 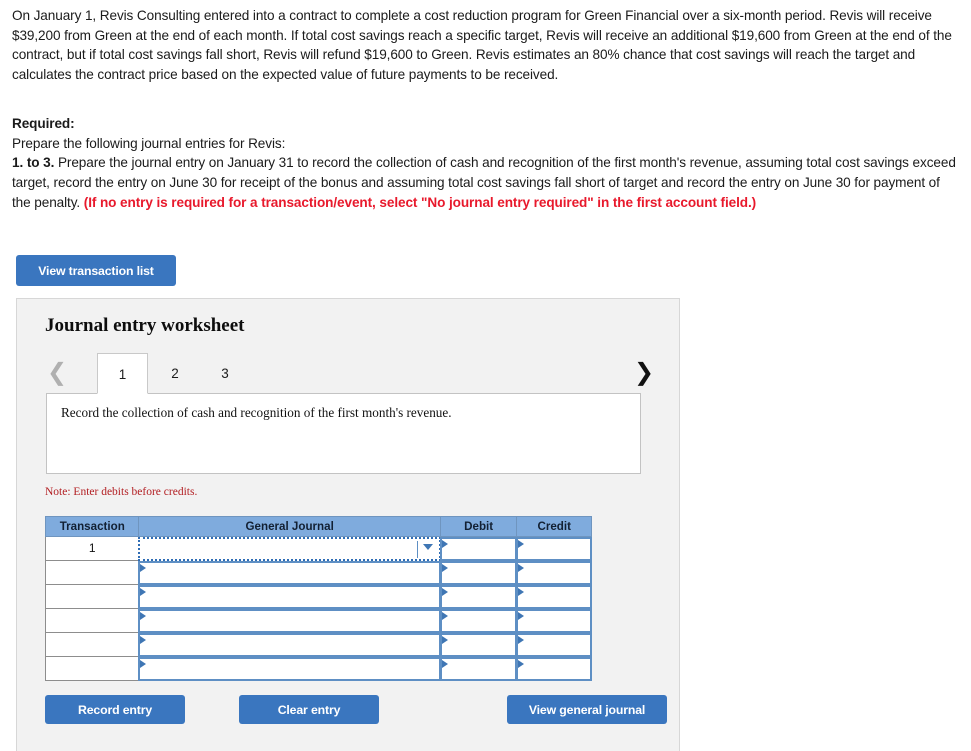 I want to click on required-heading: Required:, so click(x=43, y=123).